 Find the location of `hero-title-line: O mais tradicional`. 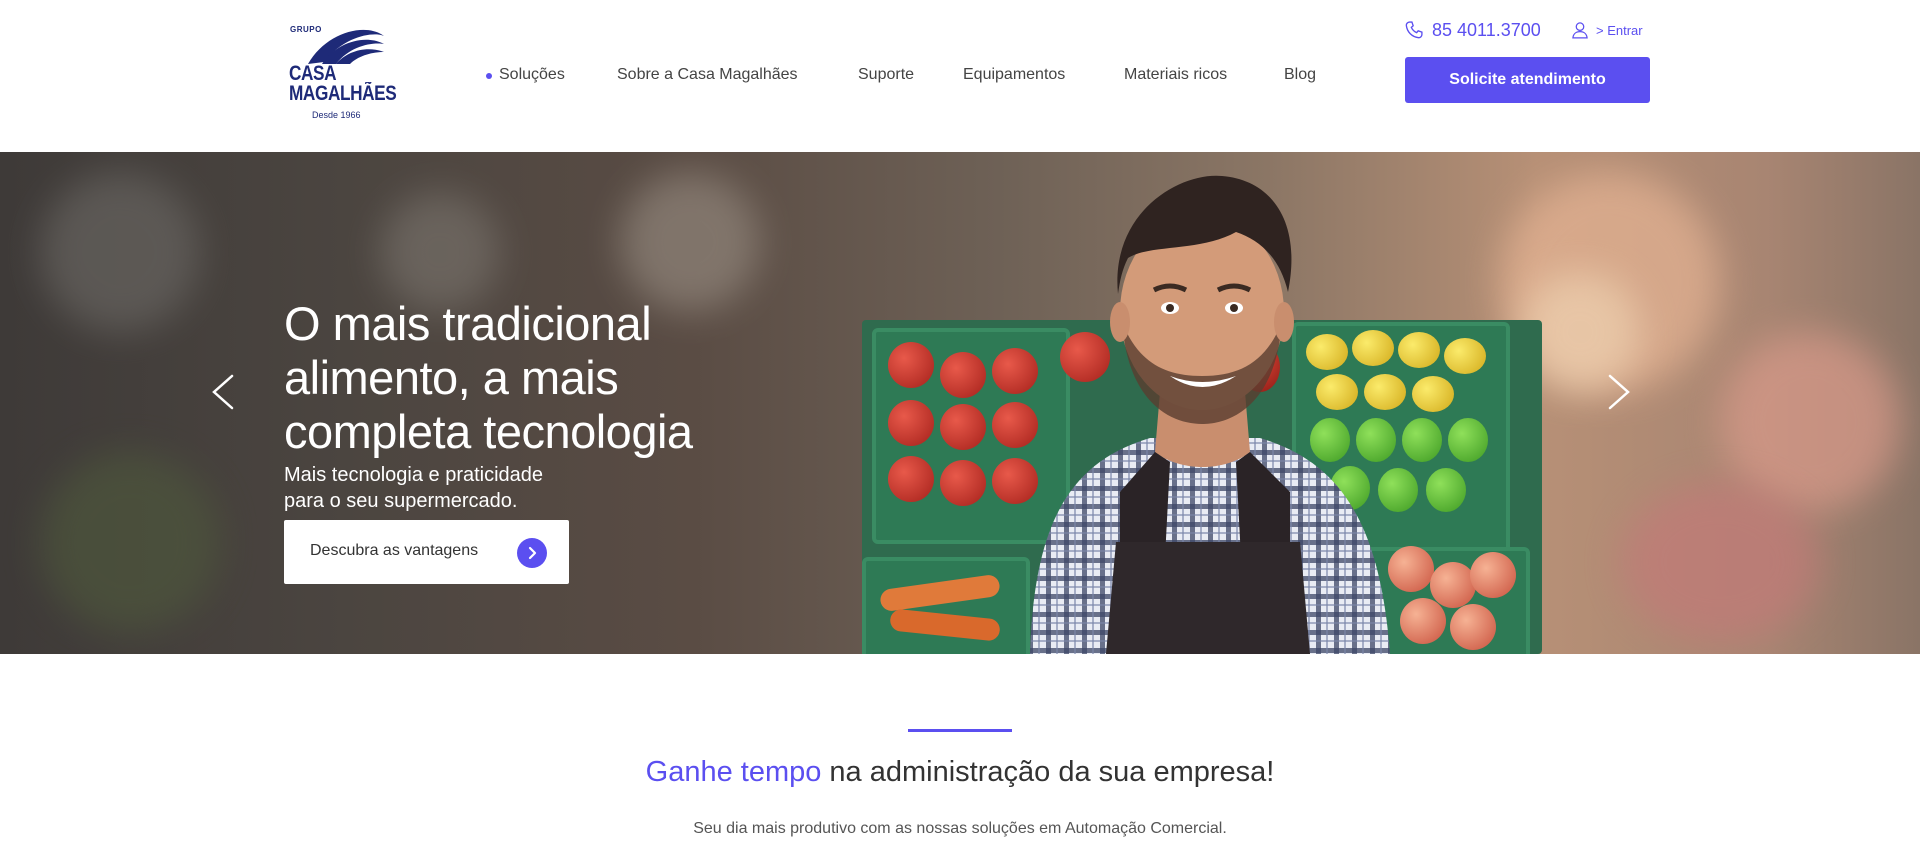

hero-title-line: O mais tradicional is located at coordinates (468, 324).